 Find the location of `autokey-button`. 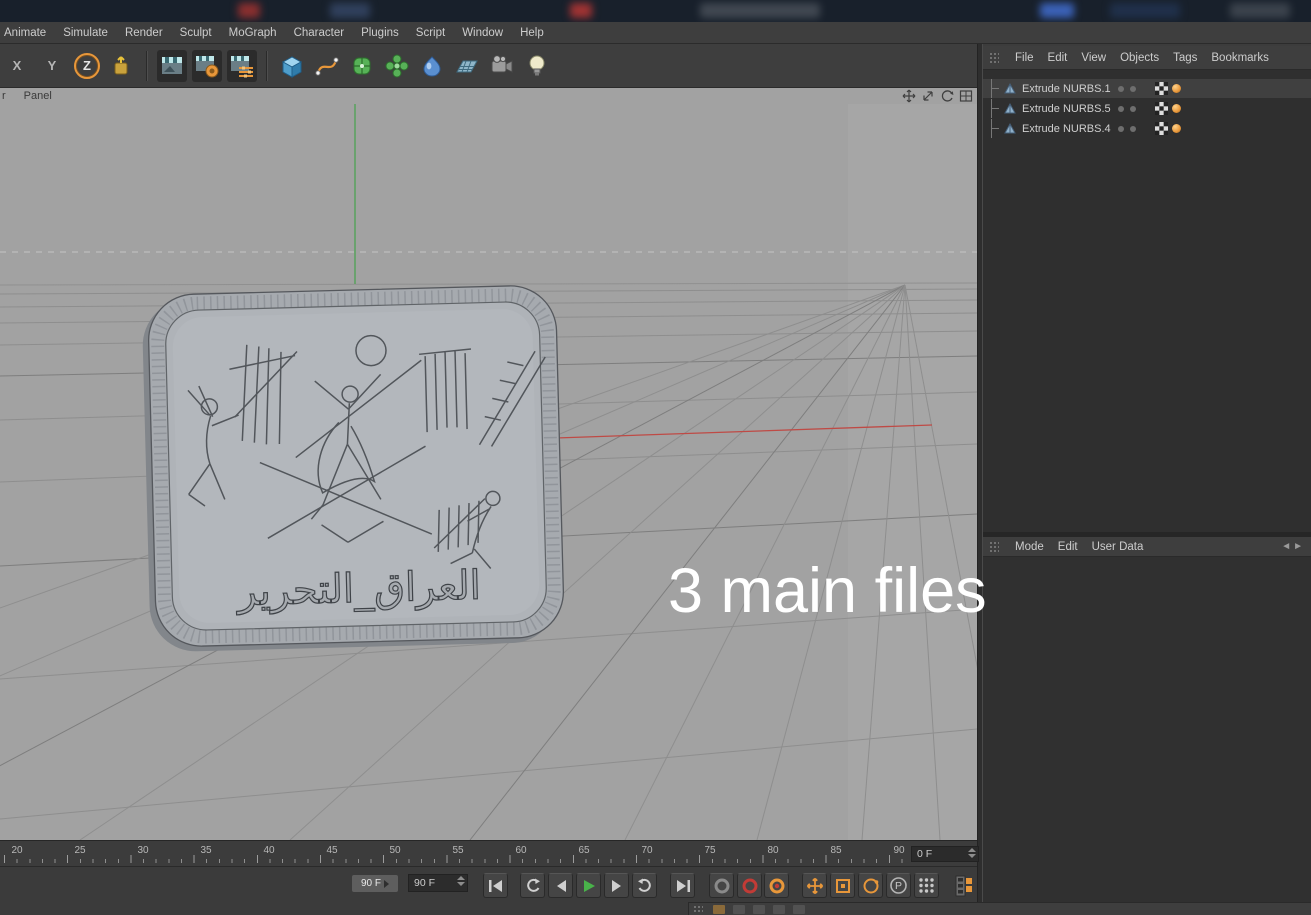

autokey-button is located at coordinates (749, 885).